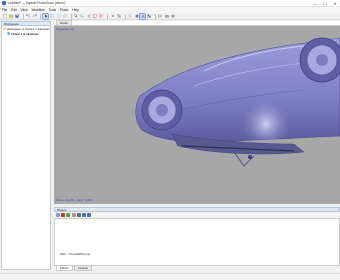  I want to click on camera-icon, so click(166, 16).